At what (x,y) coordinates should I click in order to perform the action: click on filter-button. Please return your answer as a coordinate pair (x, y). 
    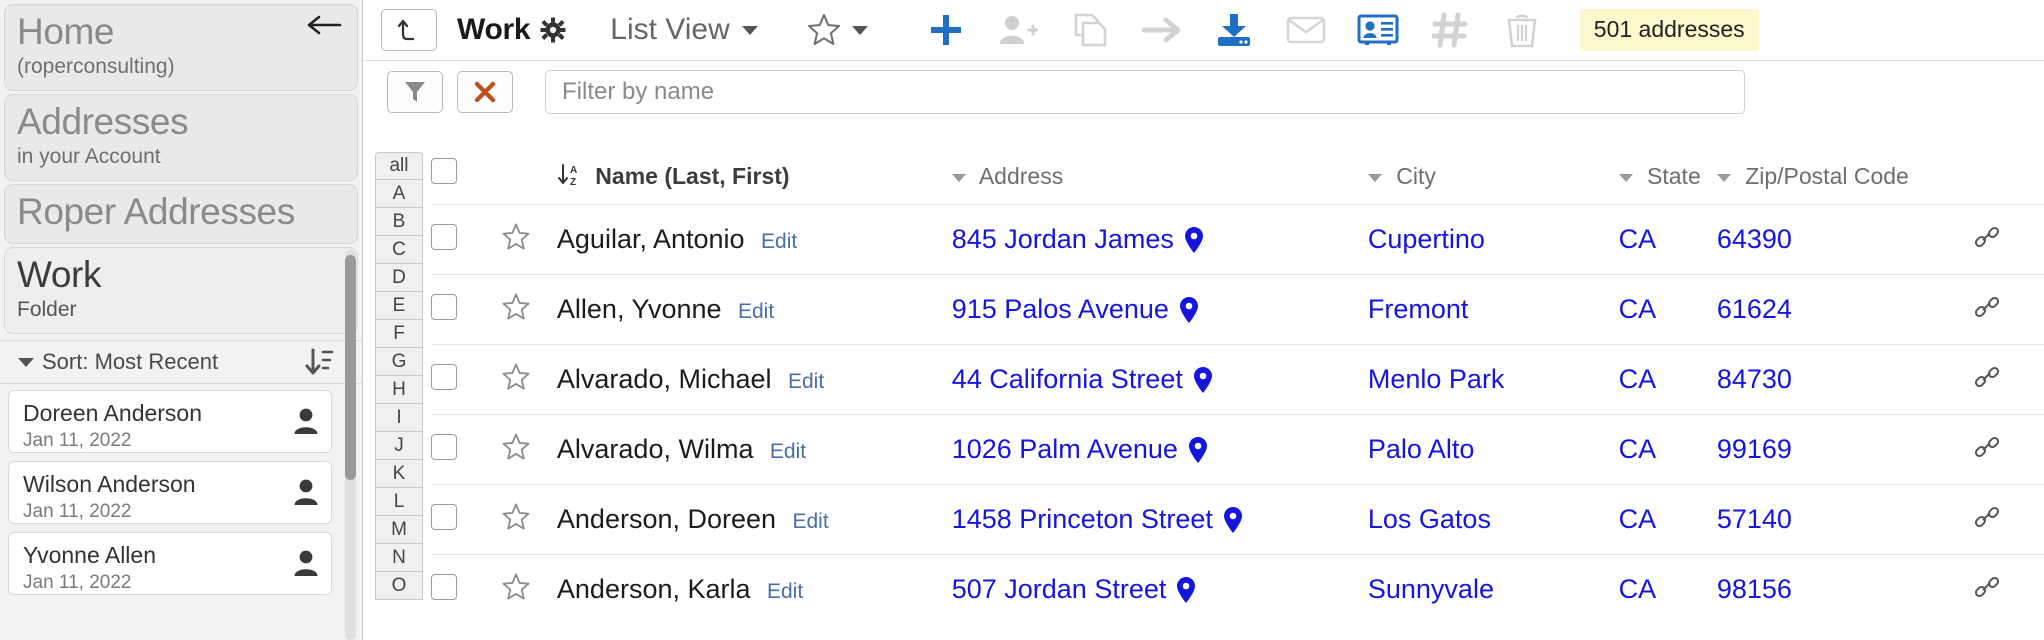
    Looking at the image, I should click on (415, 91).